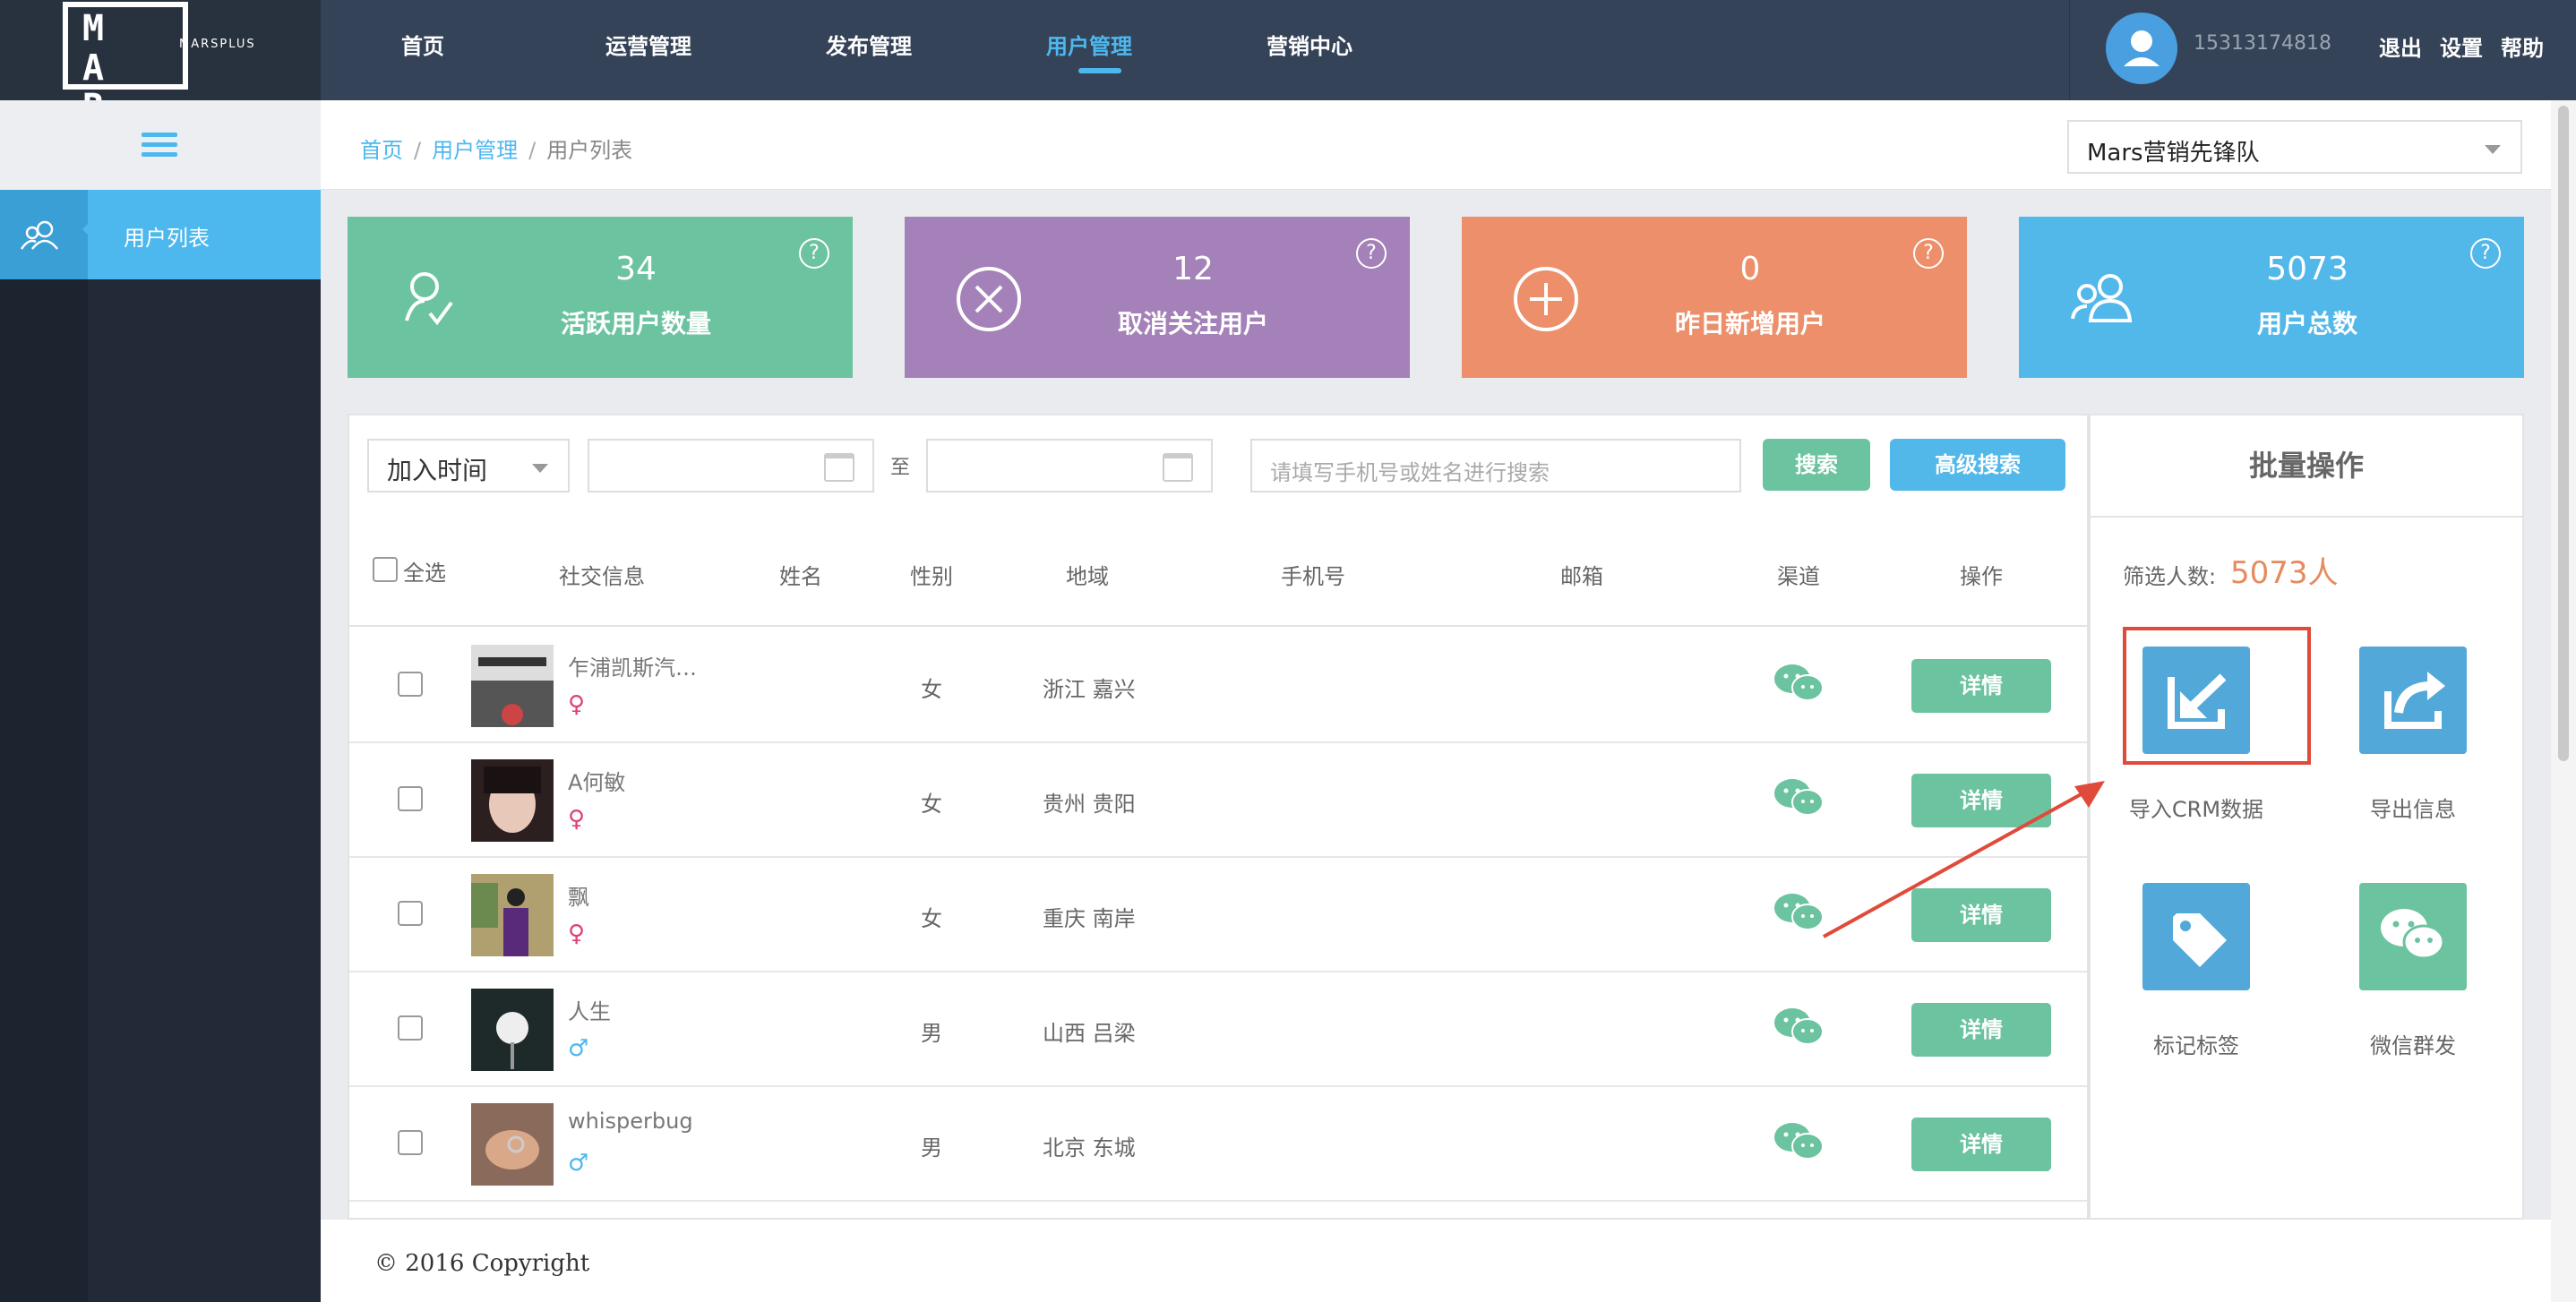  Describe the element at coordinates (1581, 576) in the screenshot. I see `column-header: 邮箱` at that location.